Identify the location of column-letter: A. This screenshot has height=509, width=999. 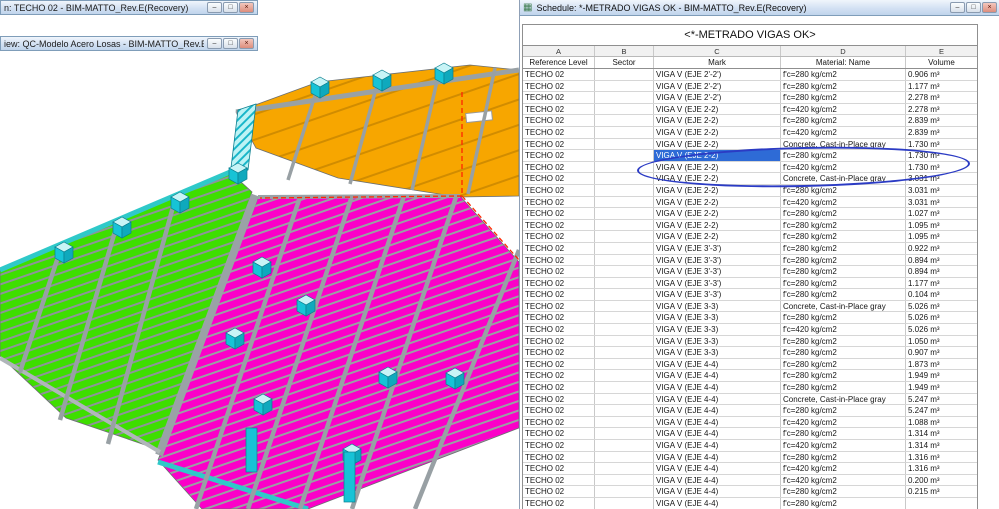
(559, 51).